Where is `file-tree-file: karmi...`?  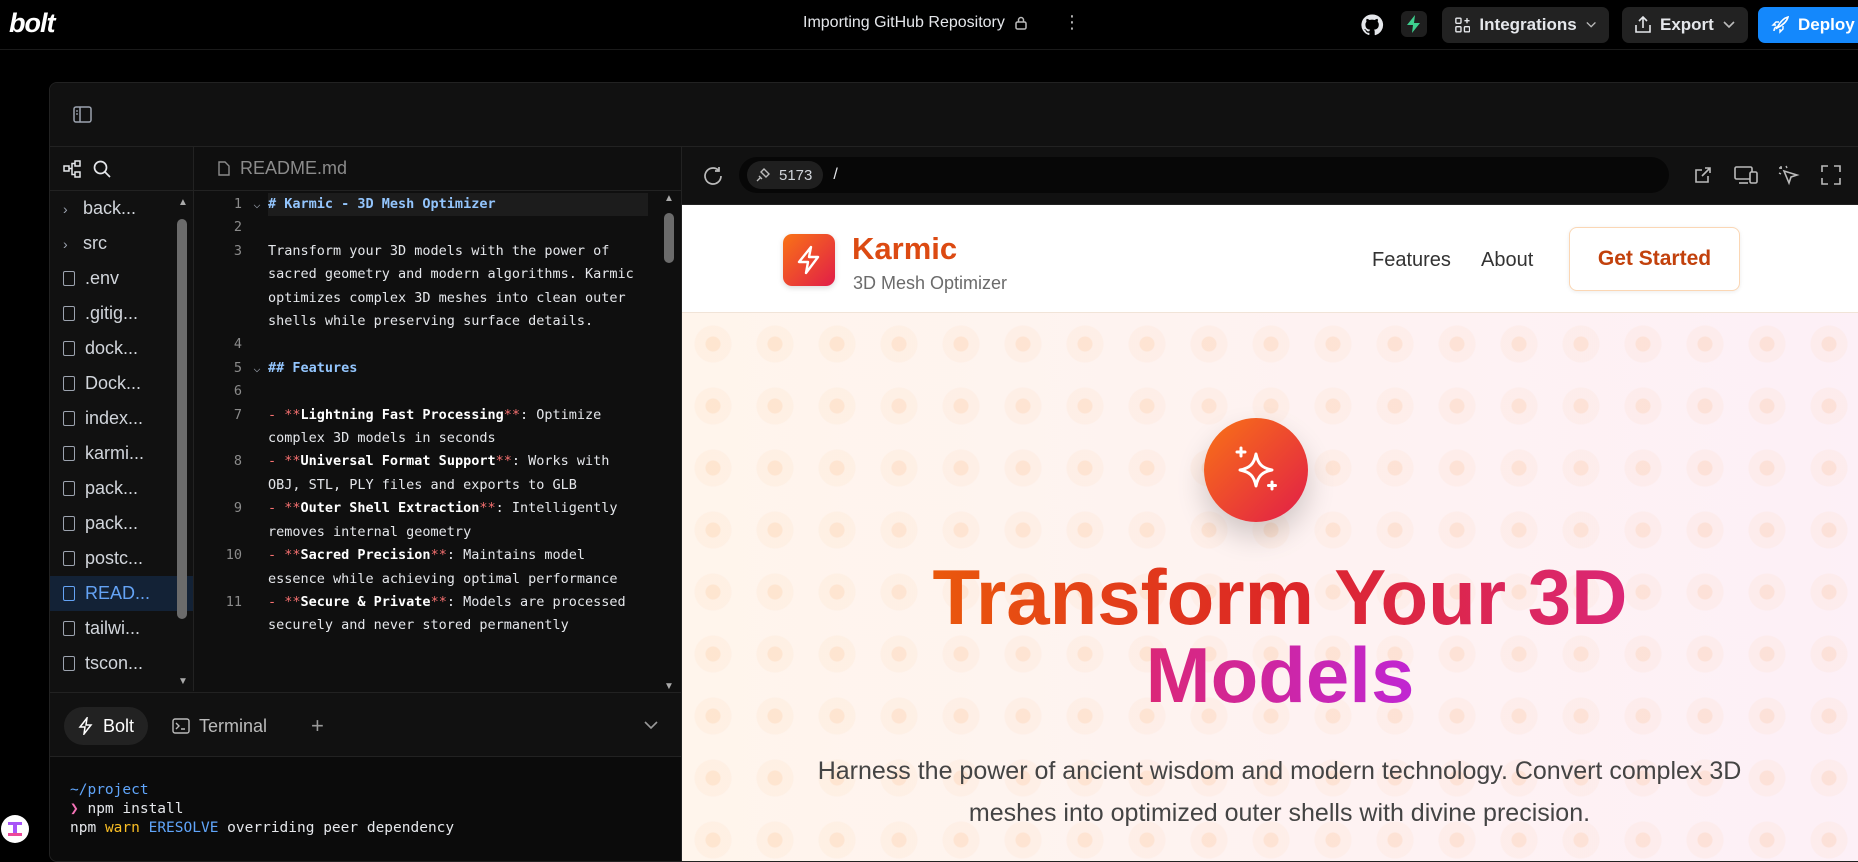 file-tree-file: karmi... is located at coordinates (121, 453).